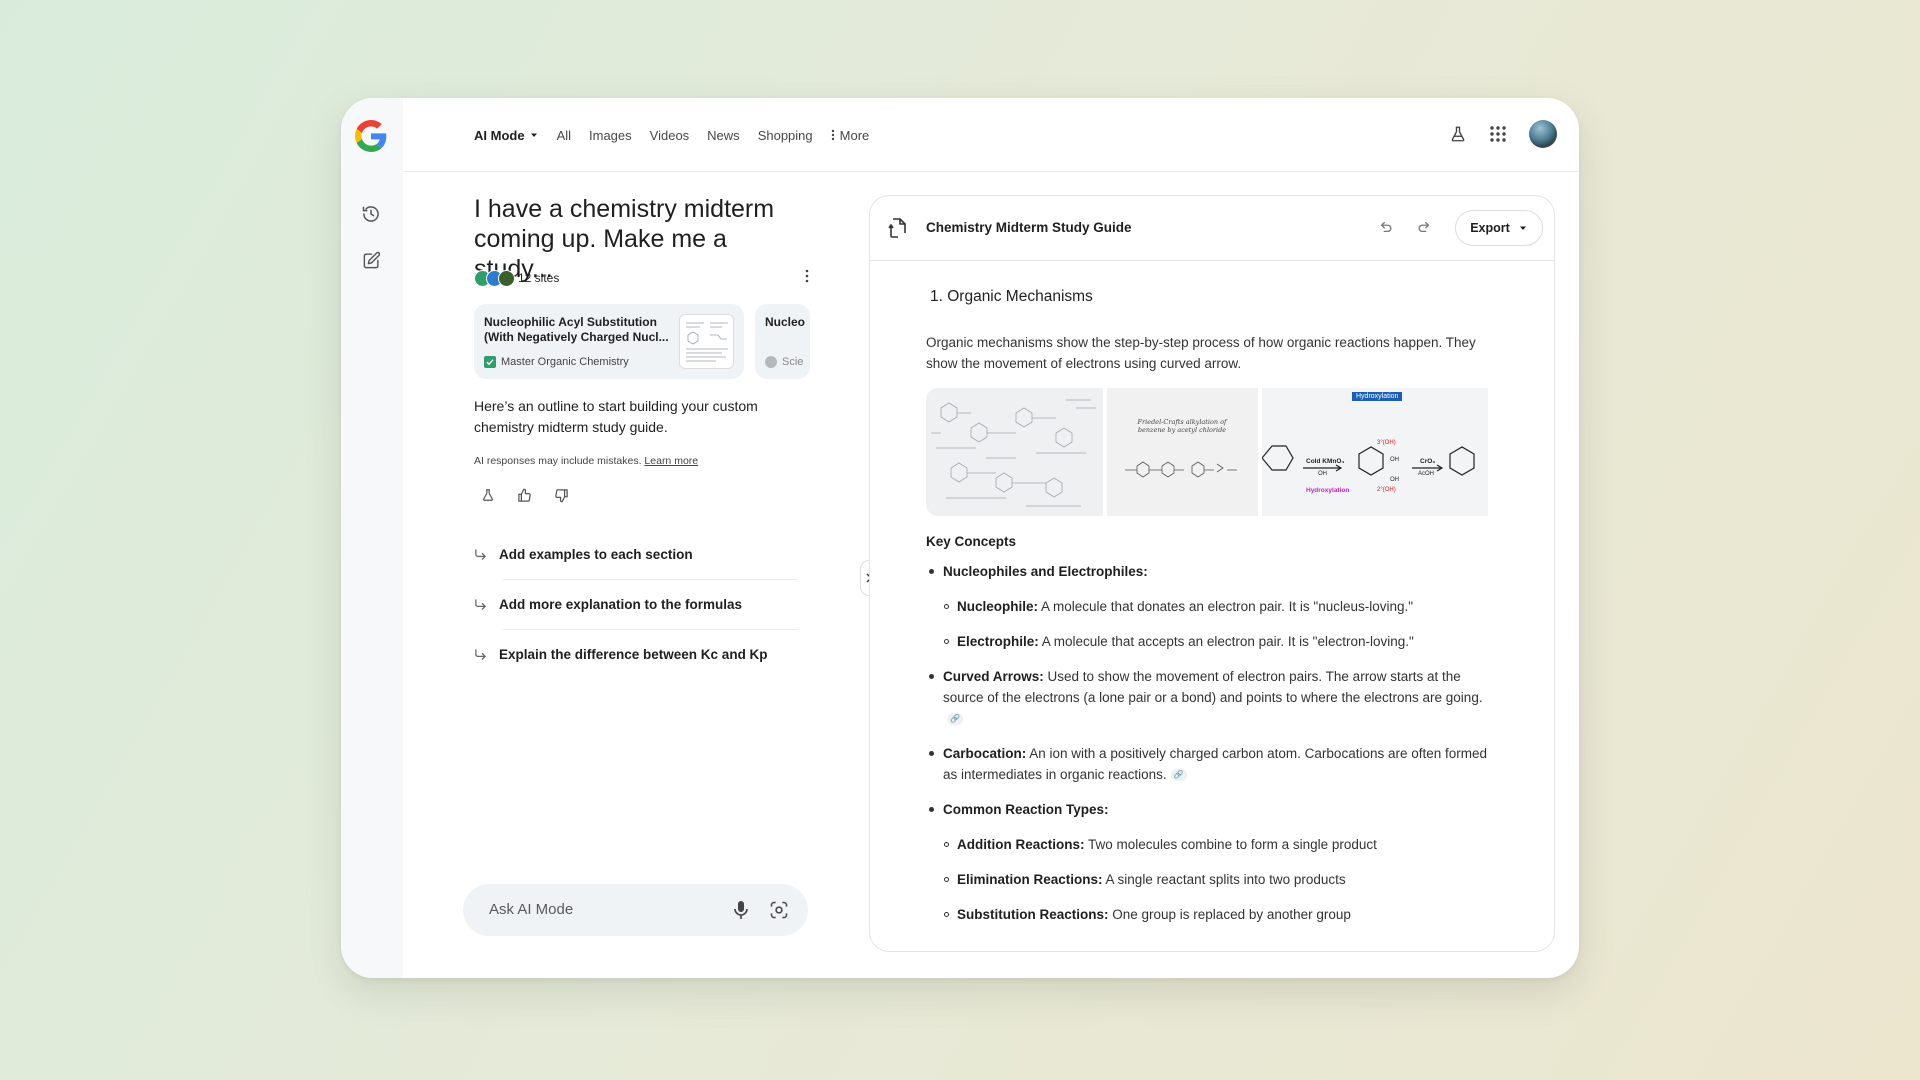 The height and width of the screenshot is (1080, 1920). What do you see at coordinates (531, 909) in the screenshot?
I see `ask-placeholder: Ask AI Mode` at bounding box center [531, 909].